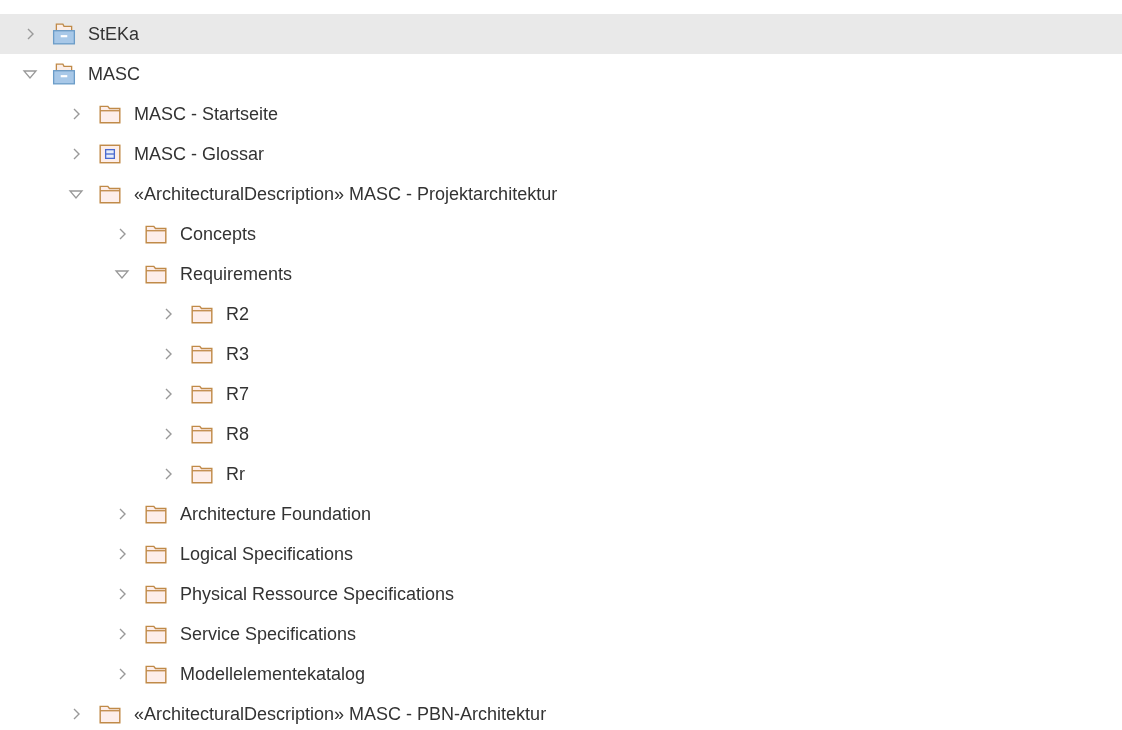  What do you see at coordinates (561, 74) in the screenshot?
I see `tree-item: MASC` at bounding box center [561, 74].